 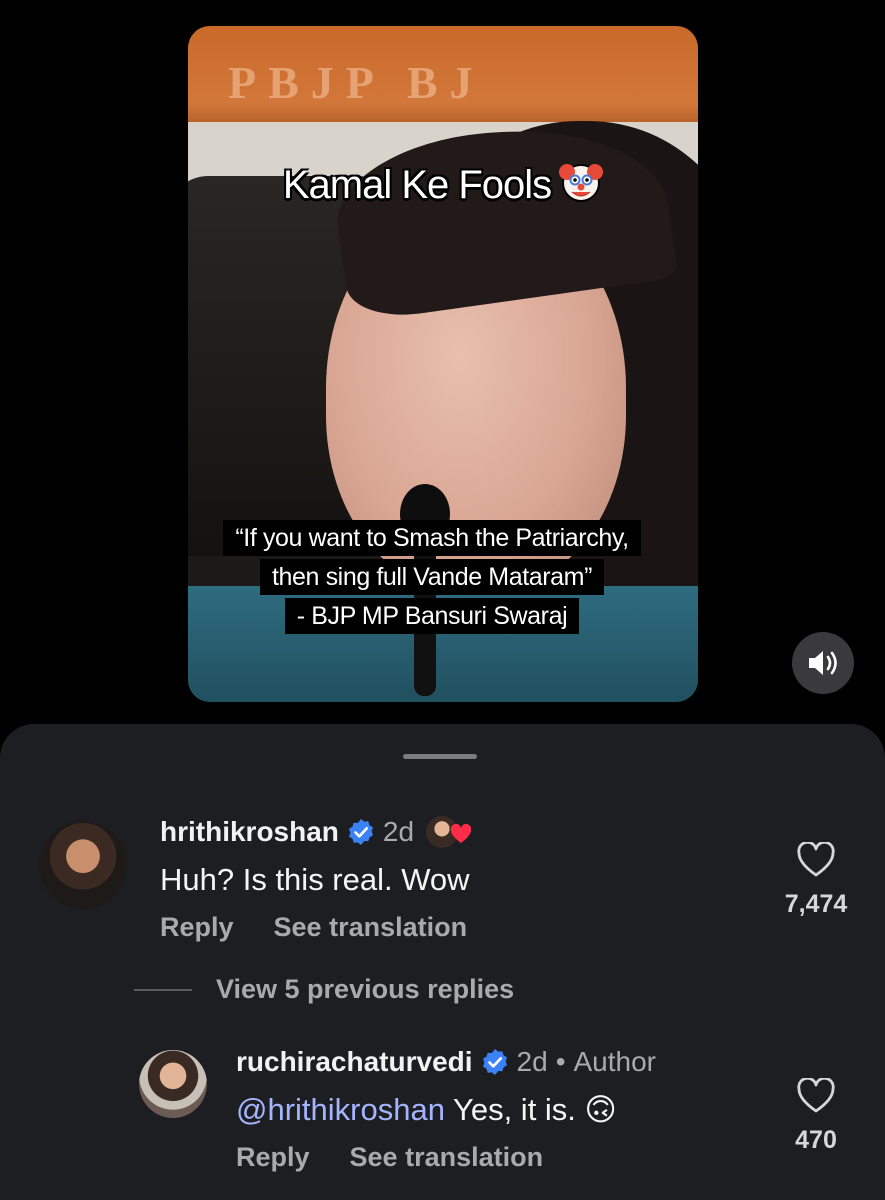 I want to click on reply-actions: Reply See translation, so click(x=389, y=1157).